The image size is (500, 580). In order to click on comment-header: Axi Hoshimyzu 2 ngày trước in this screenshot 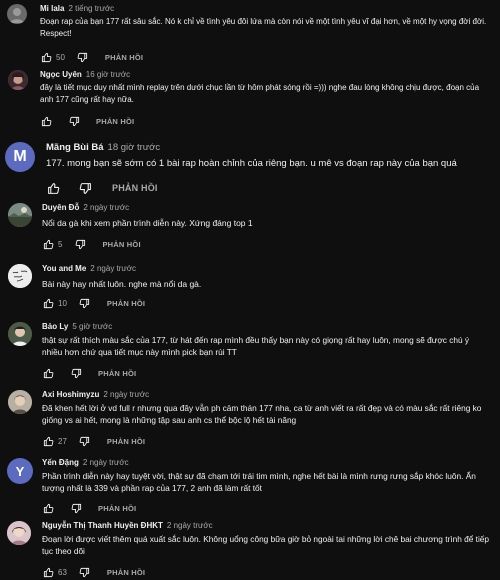, I will do `click(95, 394)`.